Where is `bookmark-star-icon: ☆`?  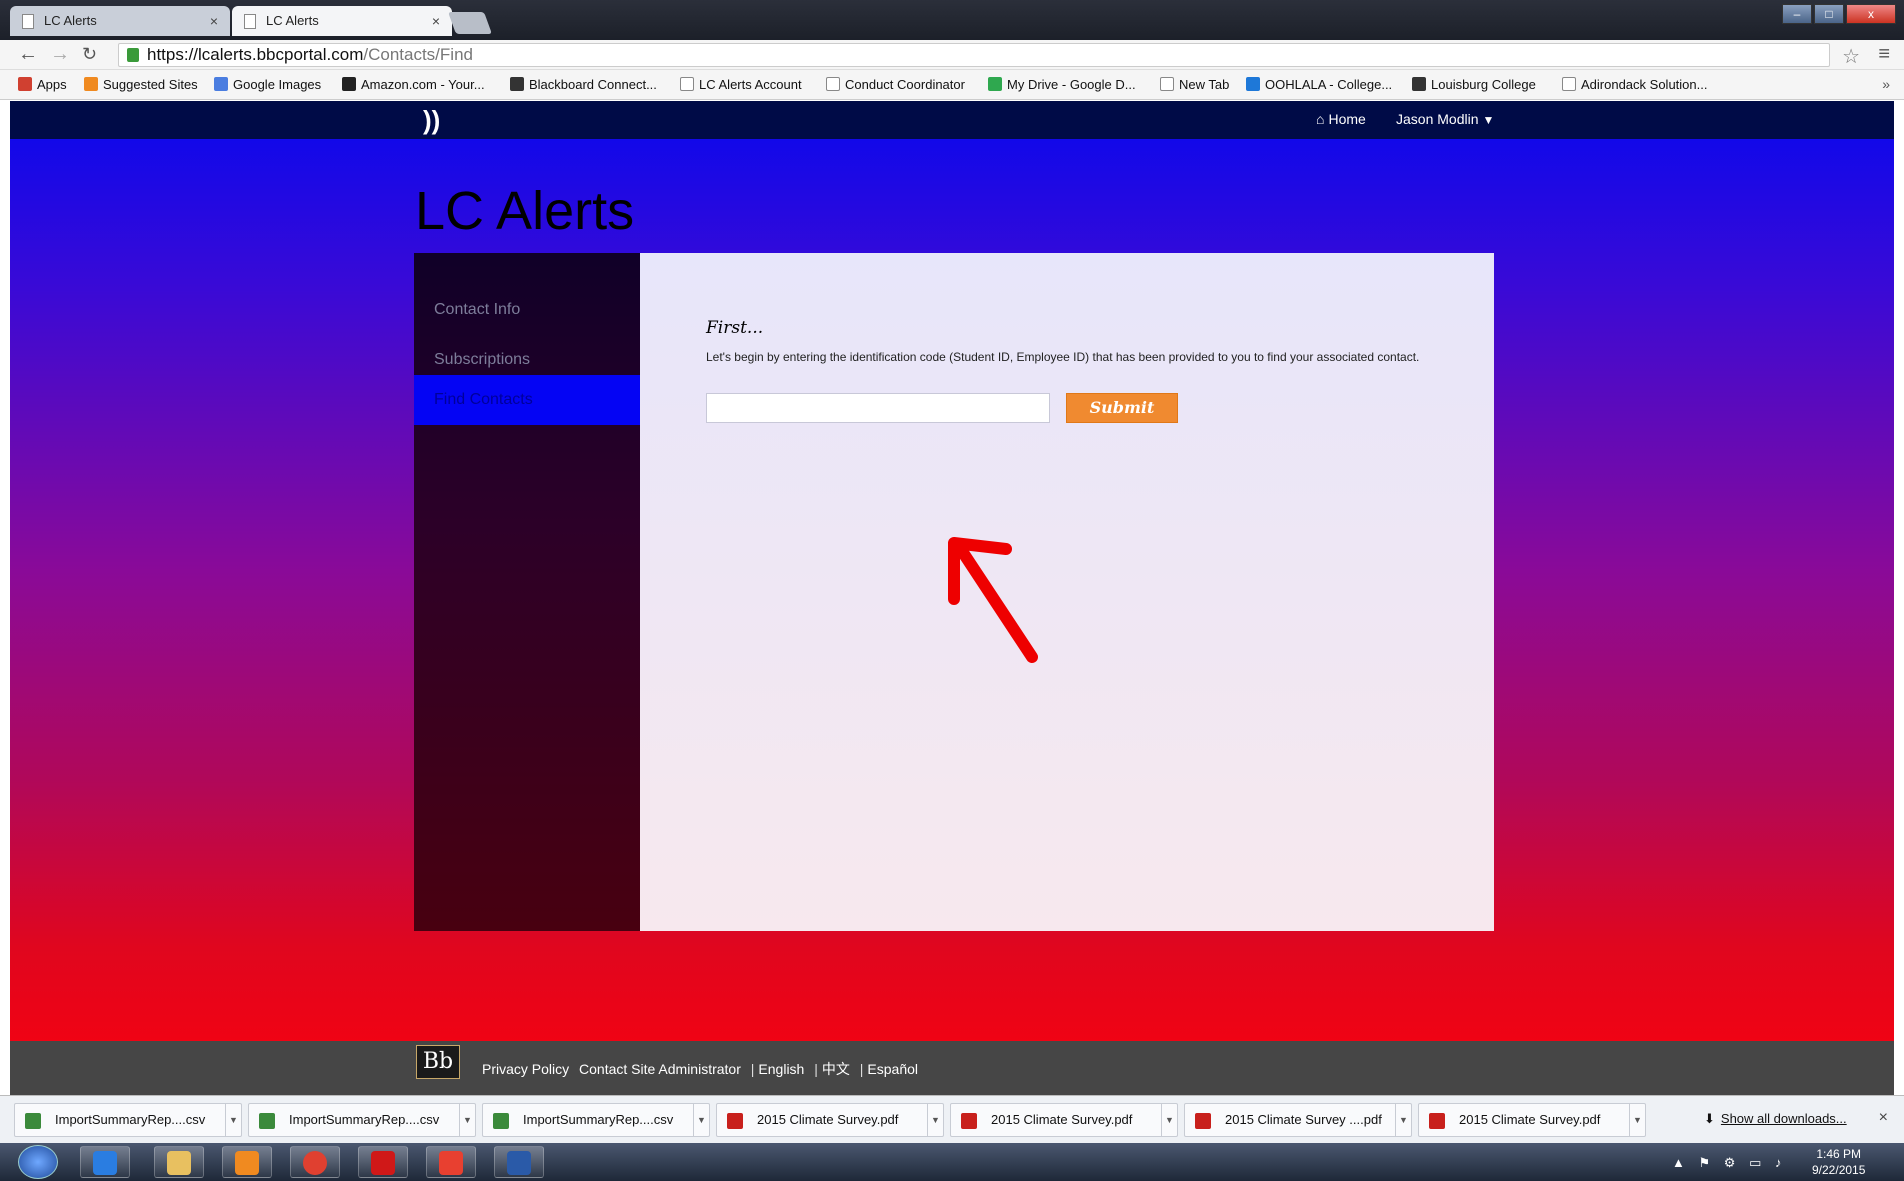 bookmark-star-icon: ☆ is located at coordinates (1851, 56).